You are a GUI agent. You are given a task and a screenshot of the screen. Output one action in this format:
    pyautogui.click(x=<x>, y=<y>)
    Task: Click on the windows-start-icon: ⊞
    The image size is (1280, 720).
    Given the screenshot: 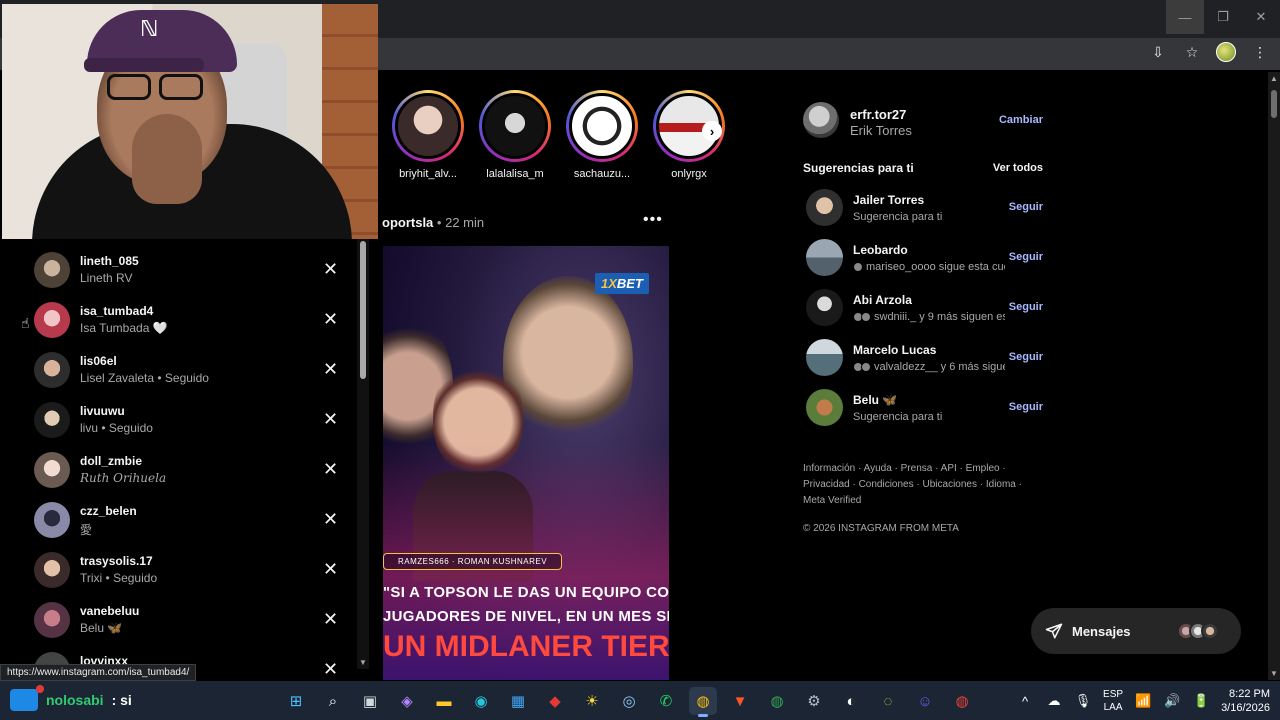 What is the action you would take?
    pyautogui.click(x=296, y=701)
    